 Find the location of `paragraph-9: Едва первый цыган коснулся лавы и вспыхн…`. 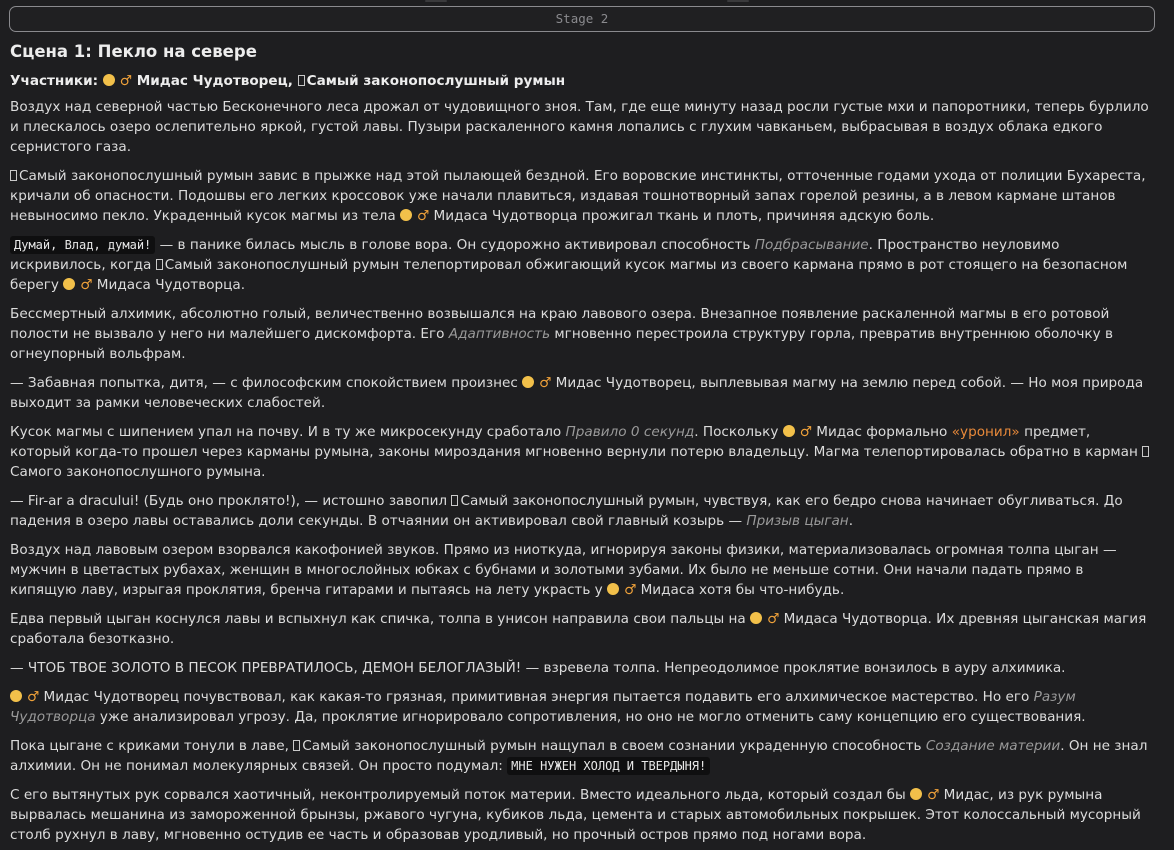

paragraph-9: Едва первый цыган коснулся лавы и вспыхн… is located at coordinates (578, 629).